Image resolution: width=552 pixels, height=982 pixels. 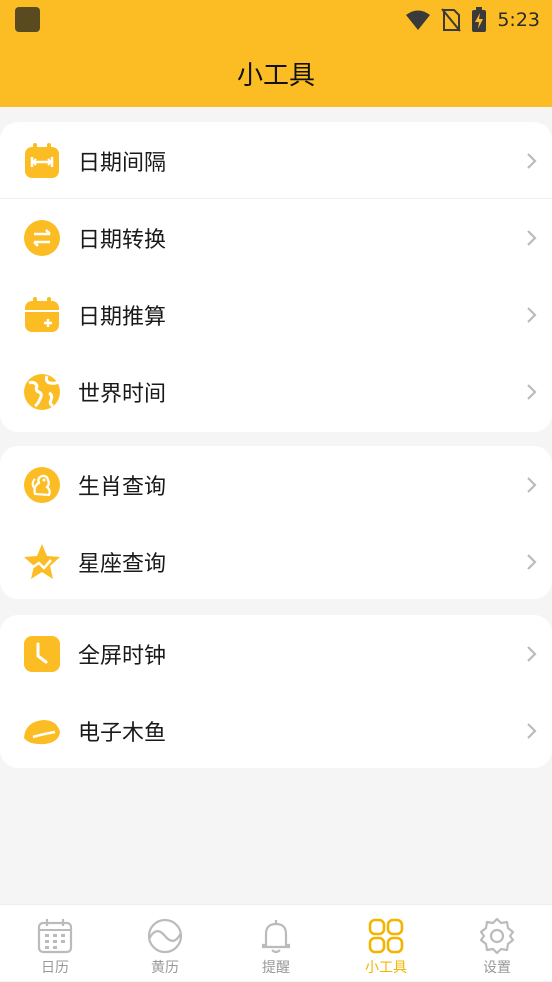 I want to click on tool-item-world-time: 世界时间, so click(x=276, y=391).